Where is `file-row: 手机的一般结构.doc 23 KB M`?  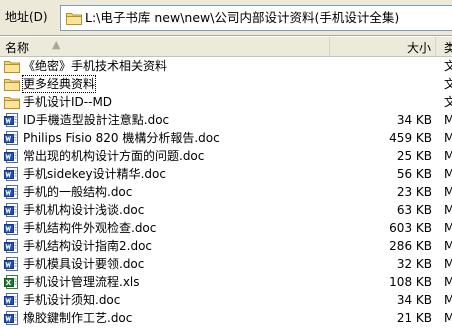 file-row: 手机的一般结构.doc 23 KB M is located at coordinates (226, 192).